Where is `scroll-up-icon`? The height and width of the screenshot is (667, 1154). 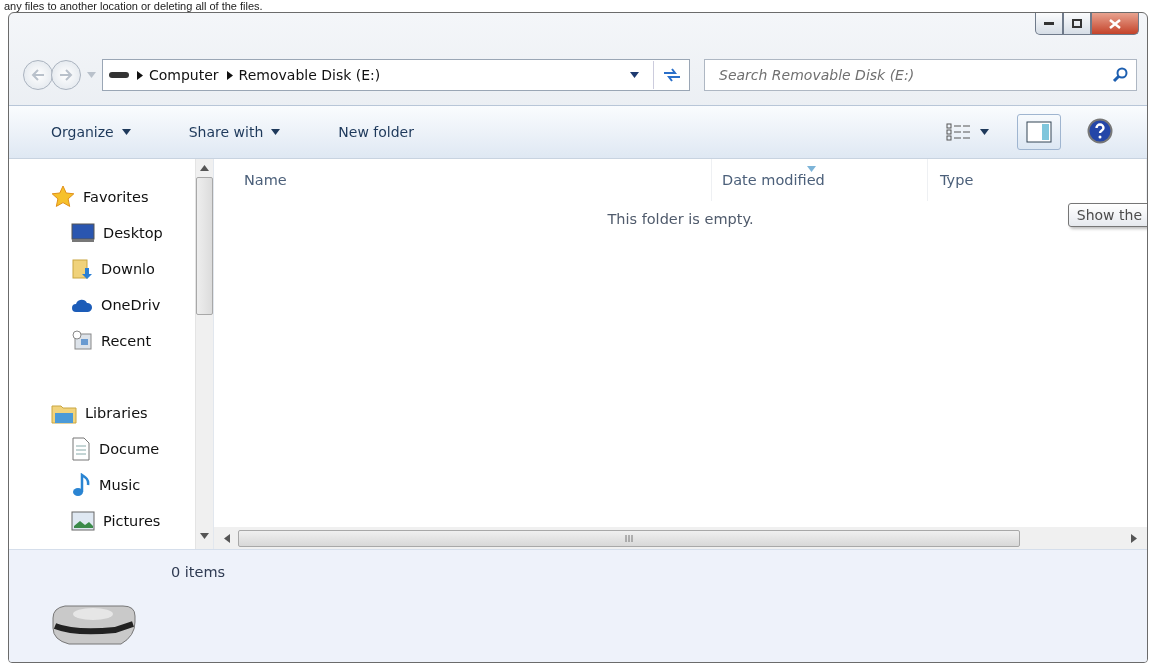 scroll-up-icon is located at coordinates (204, 168).